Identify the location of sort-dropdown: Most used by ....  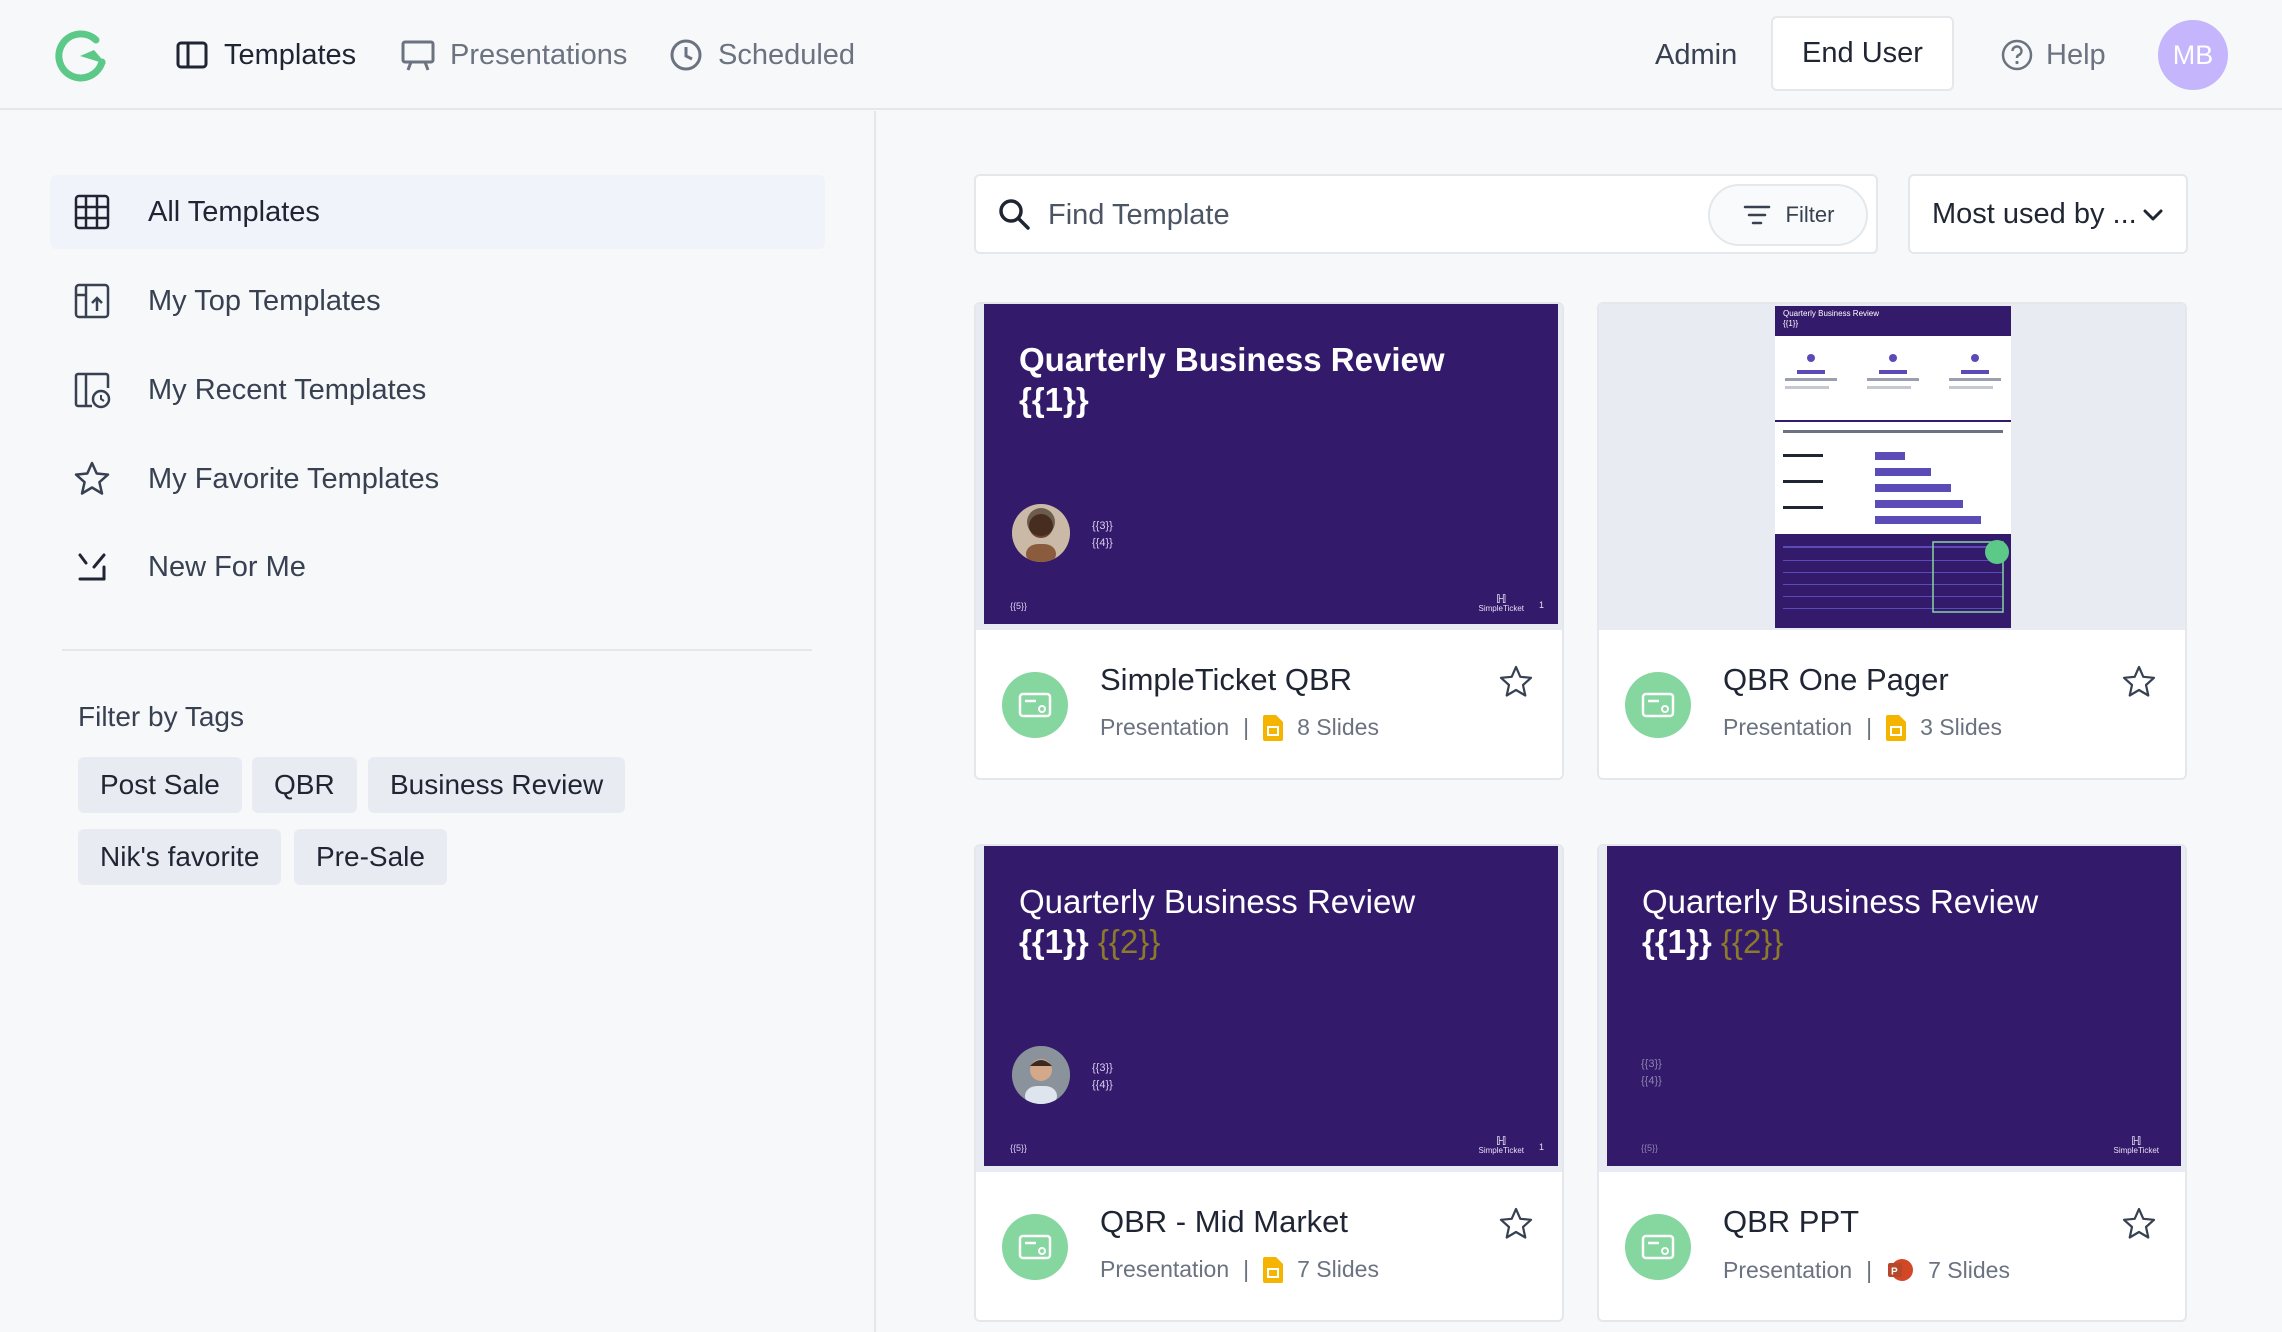
(2048, 214).